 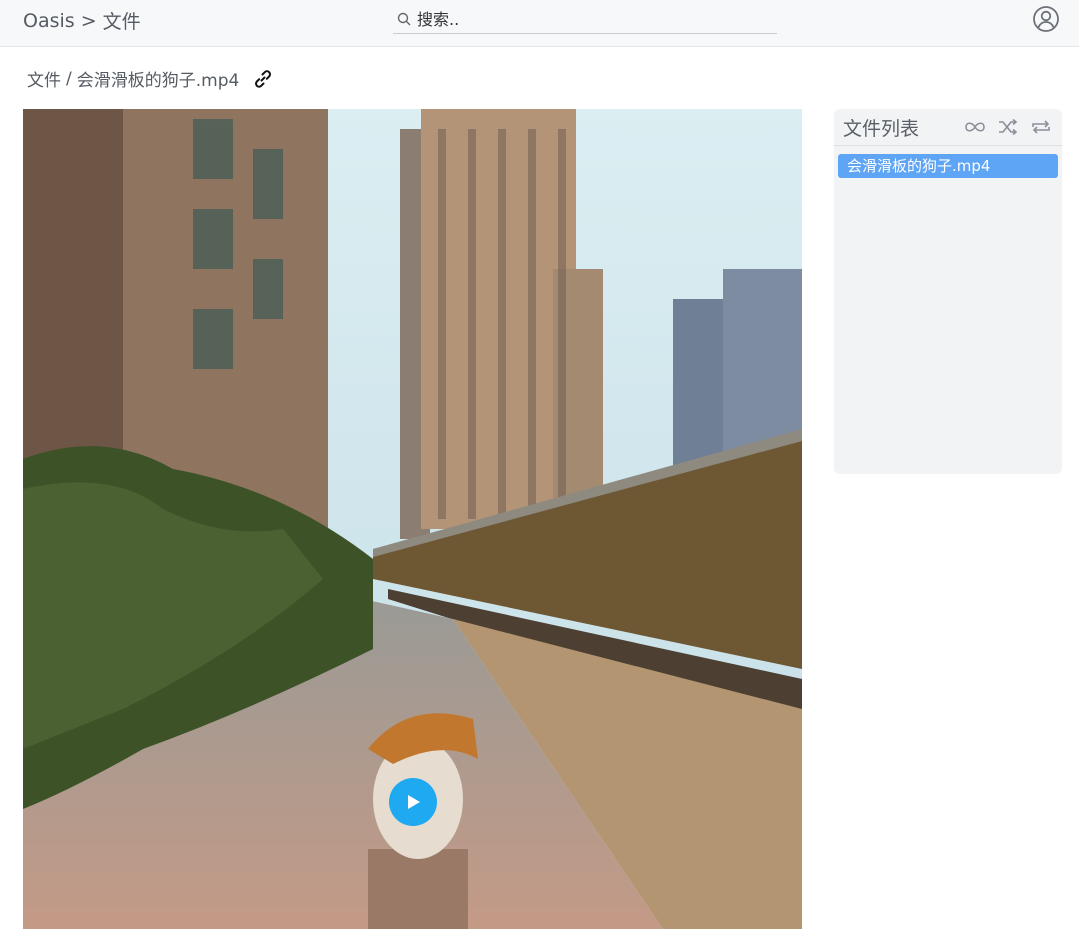 What do you see at coordinates (1046, 19) in the screenshot?
I see `user-avatar-icon` at bounding box center [1046, 19].